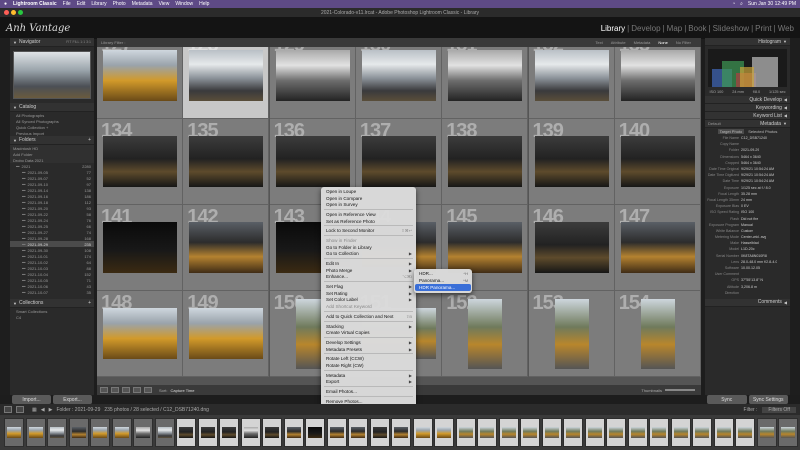 Image resolution: width=800 pixels, height=450 pixels. I want to click on grid-cell: 141, so click(140, 248).